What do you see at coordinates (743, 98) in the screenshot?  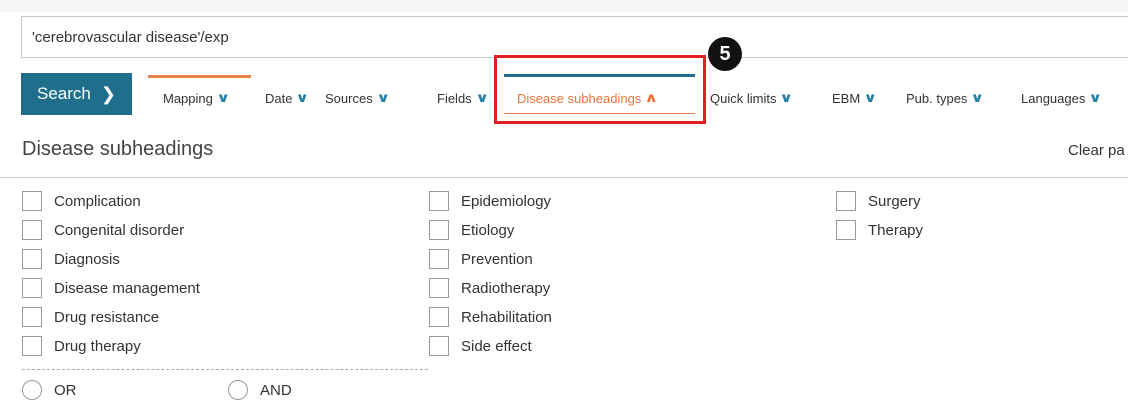 I see `tab-label: Quick limits` at bounding box center [743, 98].